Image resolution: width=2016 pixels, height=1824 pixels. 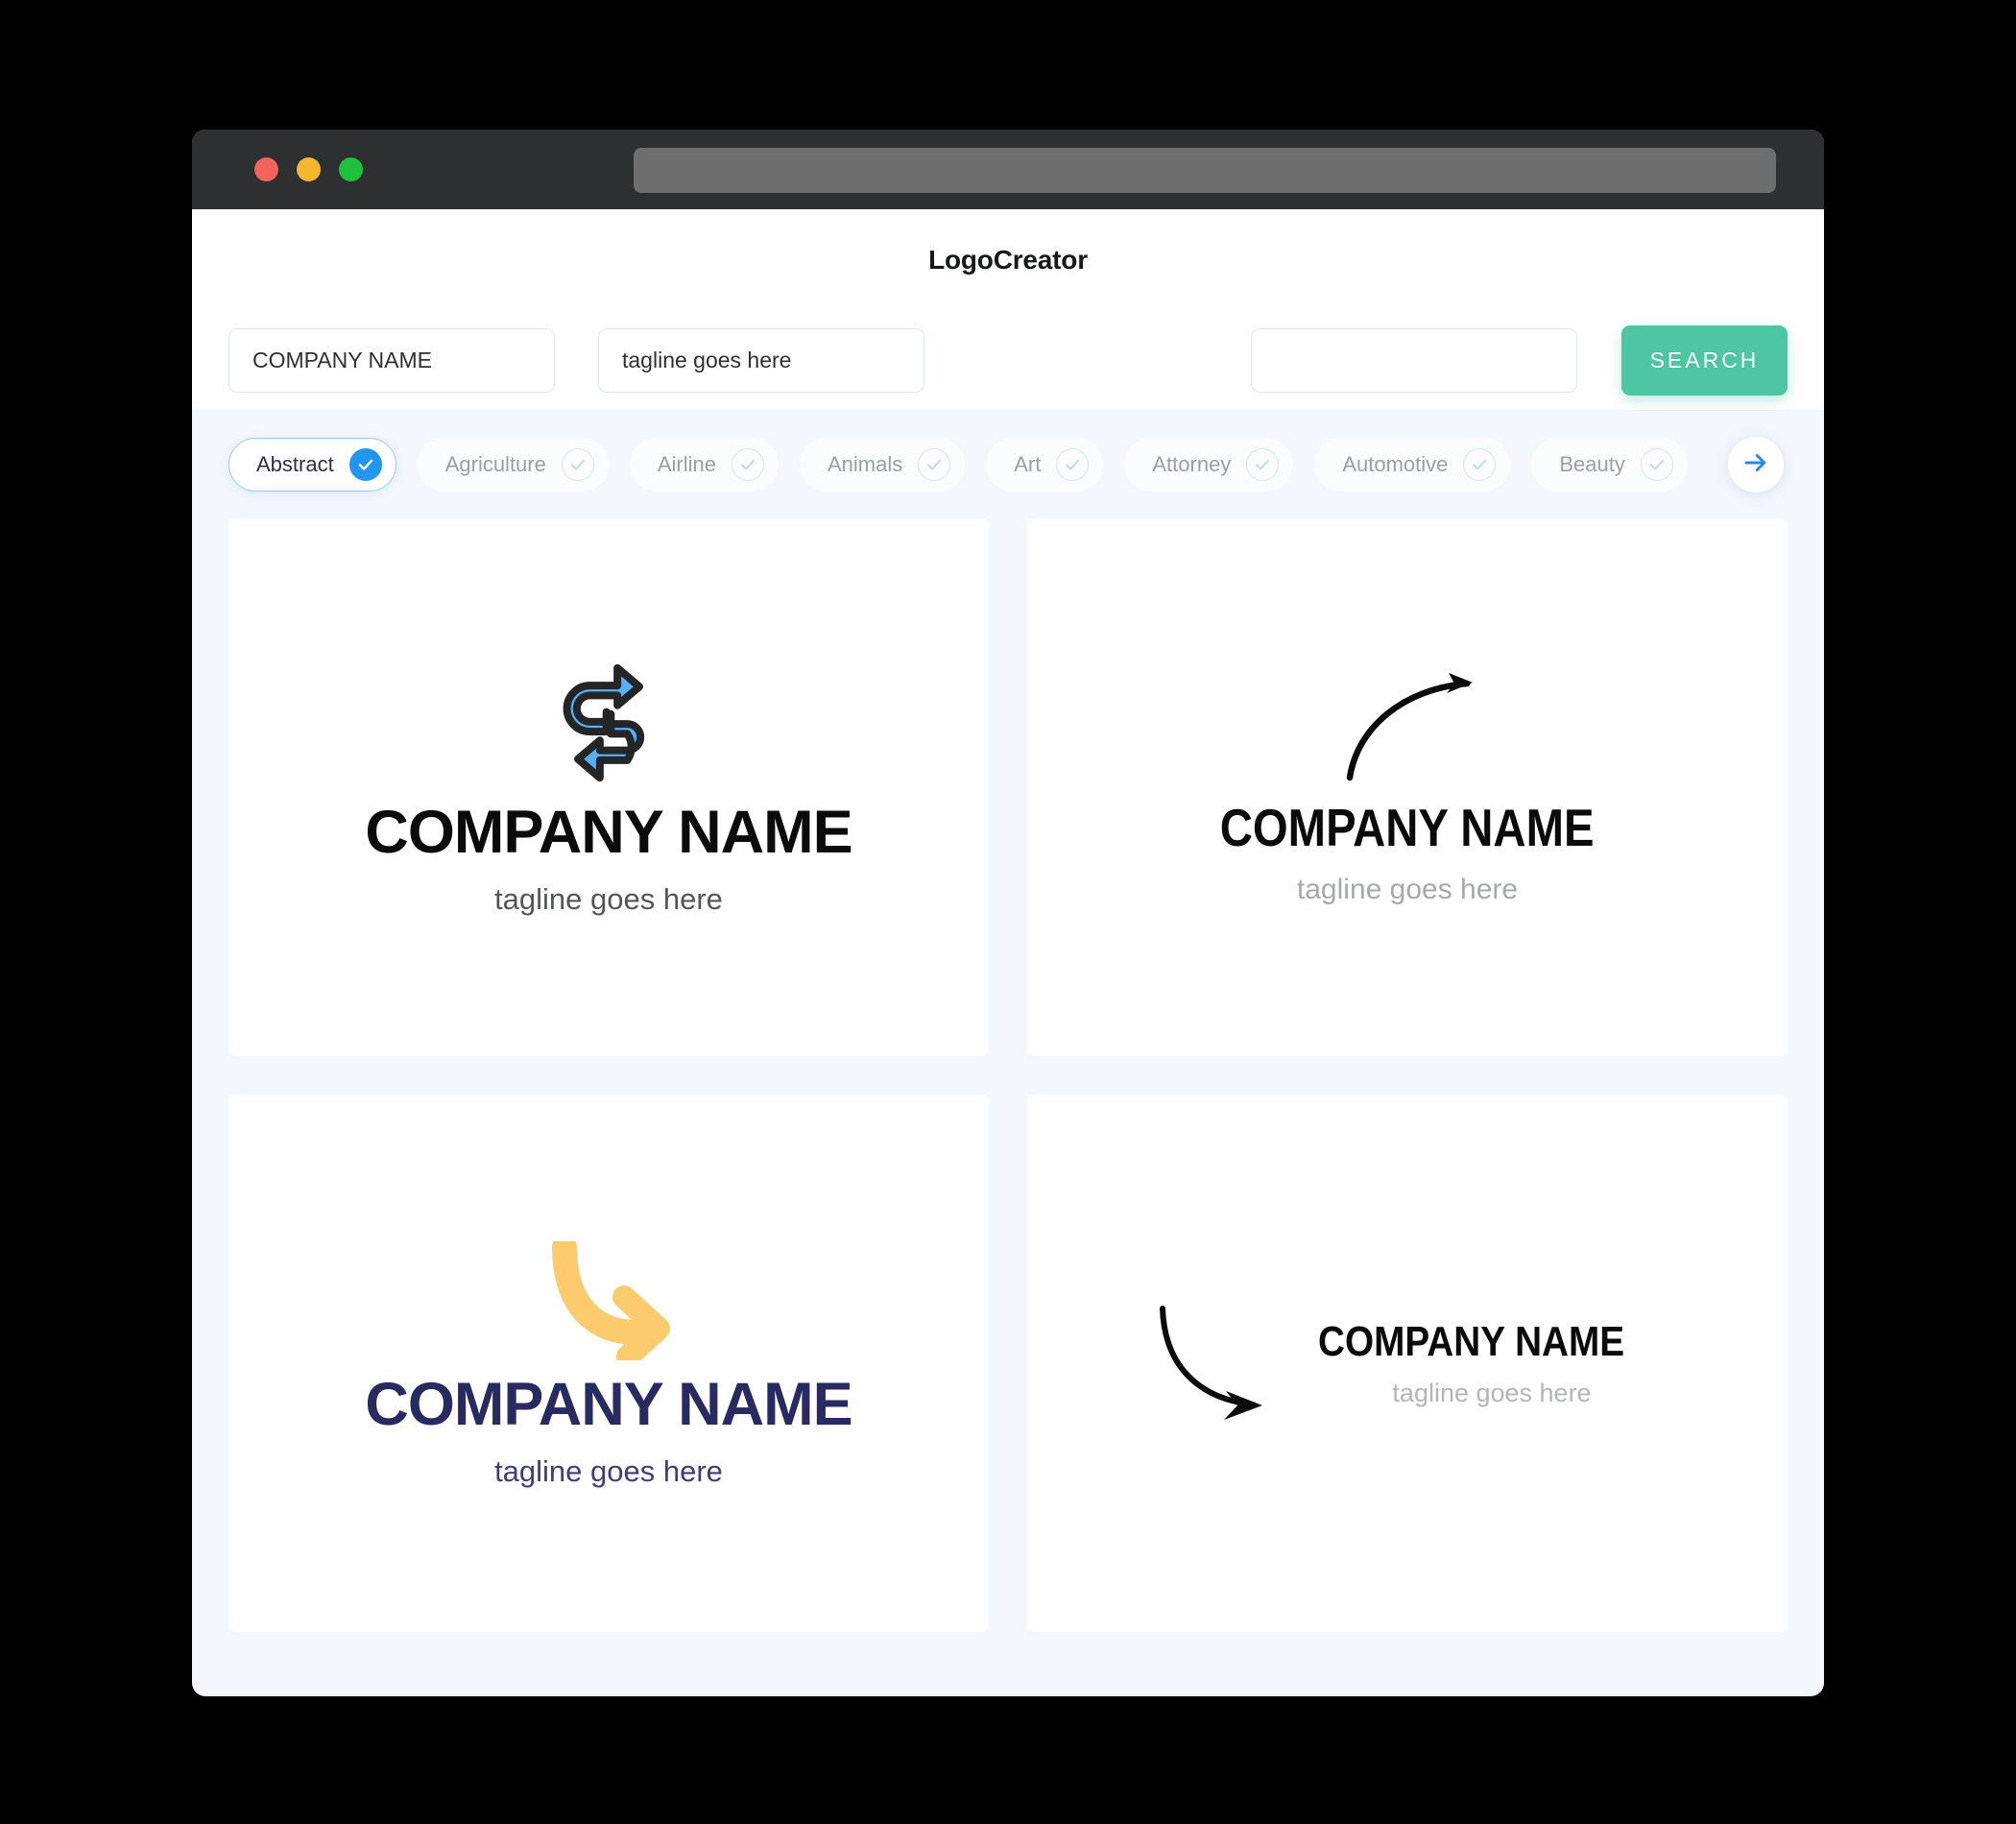 I want to click on category-chip-animals: Animals, so click(x=883, y=465).